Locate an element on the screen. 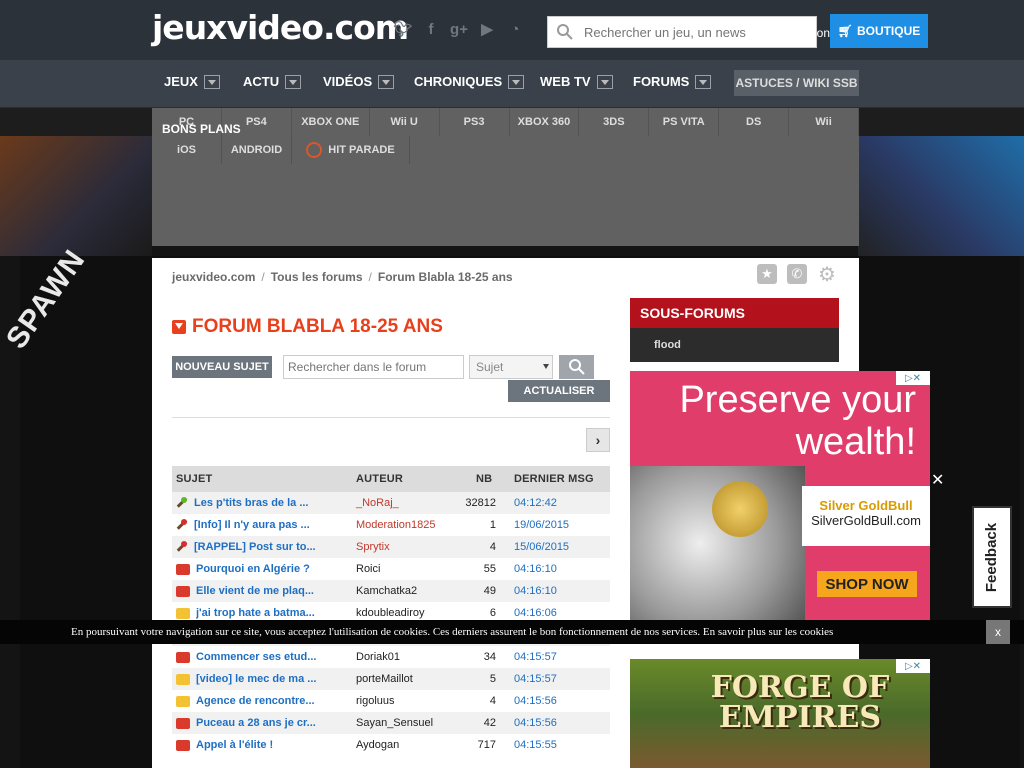  forum-search-input is located at coordinates (373, 367).